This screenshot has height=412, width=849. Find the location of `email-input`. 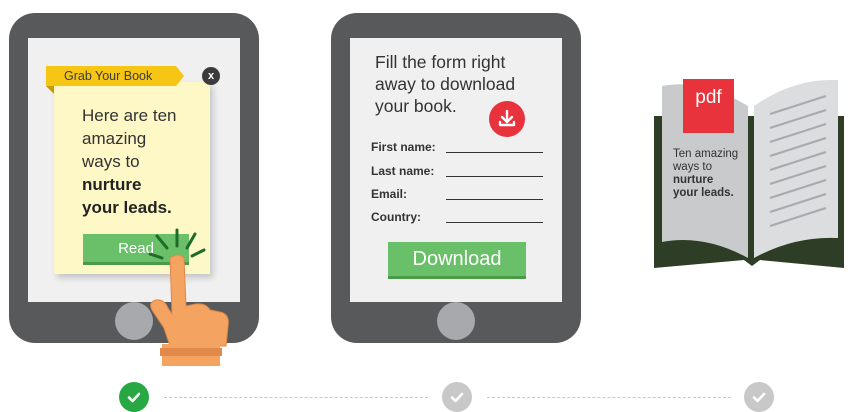

email-input is located at coordinates (494, 199).